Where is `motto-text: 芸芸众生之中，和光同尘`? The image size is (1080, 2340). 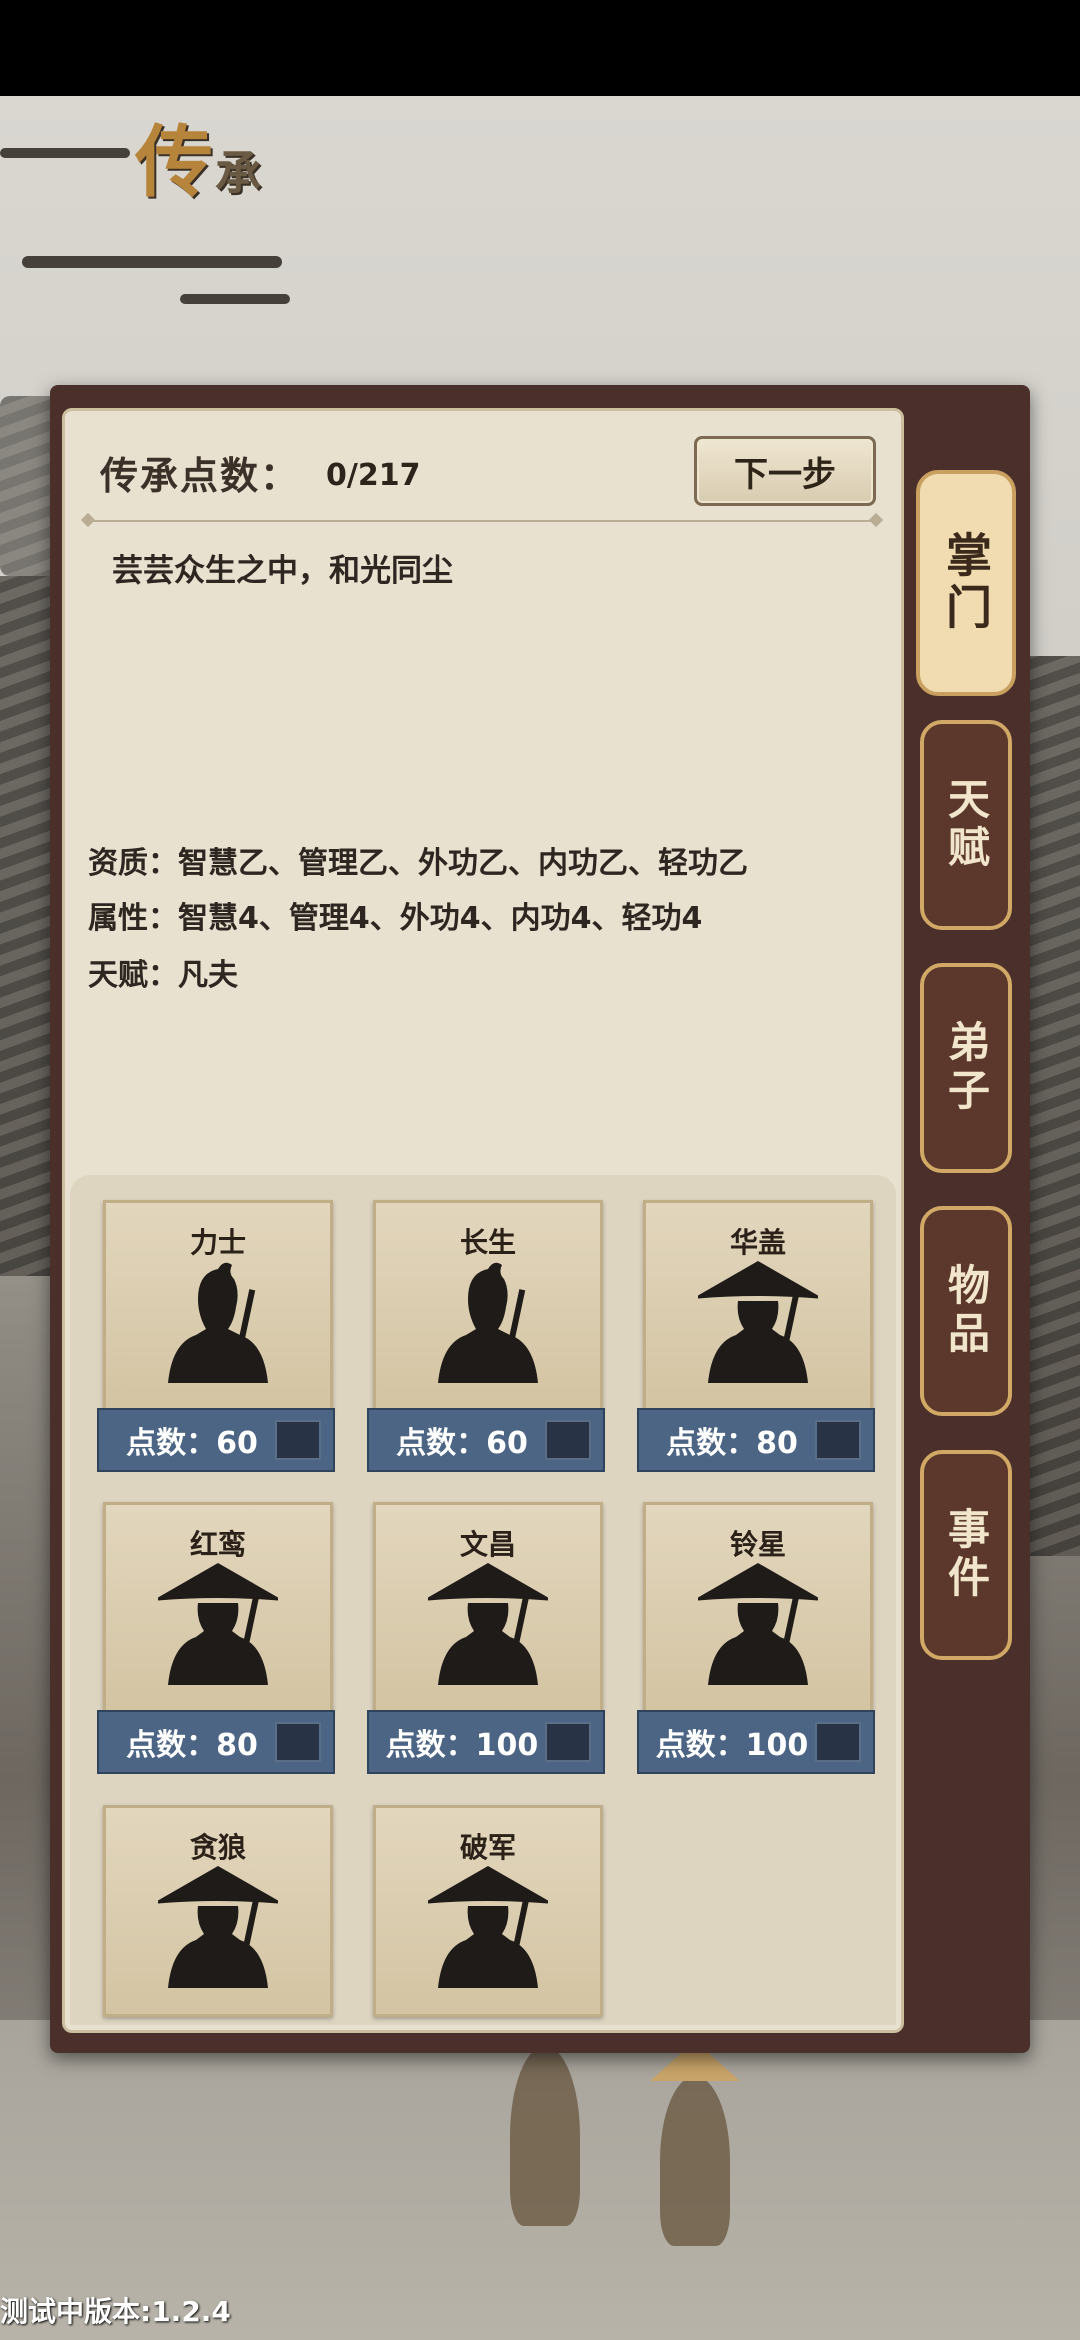 motto-text: 芸芸众生之中，和光同尘 is located at coordinates (282, 571).